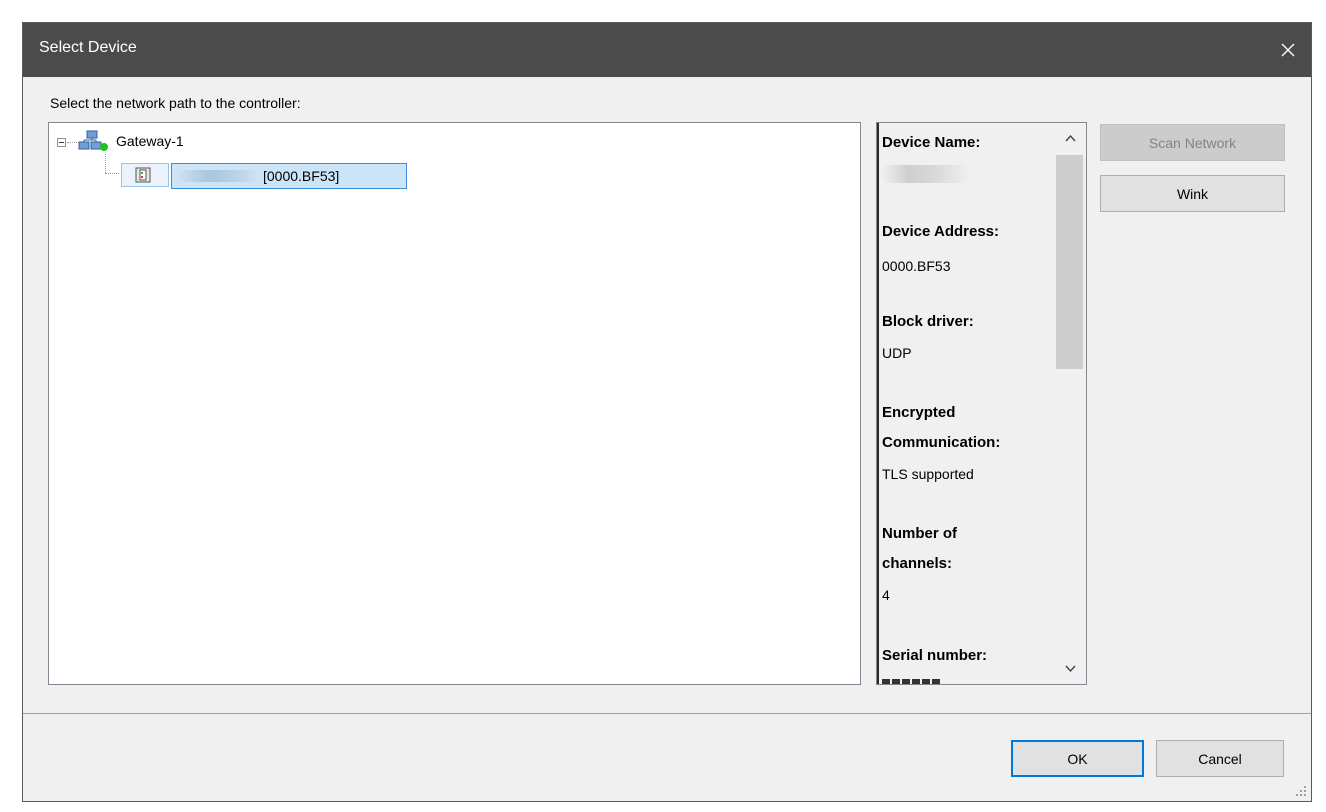  What do you see at coordinates (916, 266) in the screenshot?
I see `device-address-value: 0000.BF53` at bounding box center [916, 266].